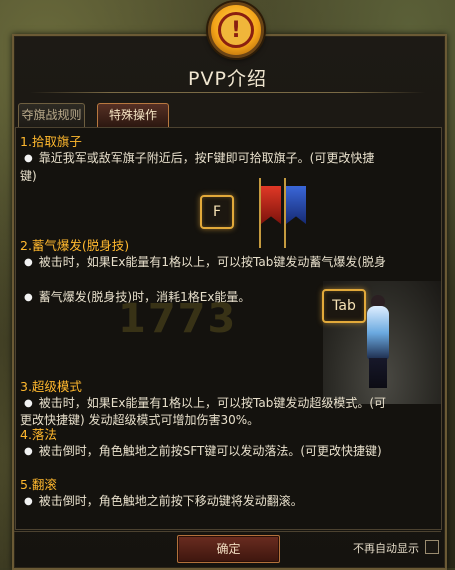 The width and height of the screenshot is (455, 570). Describe the element at coordinates (38, 434) in the screenshot. I see `section-heading-fall: 4.落法` at that location.